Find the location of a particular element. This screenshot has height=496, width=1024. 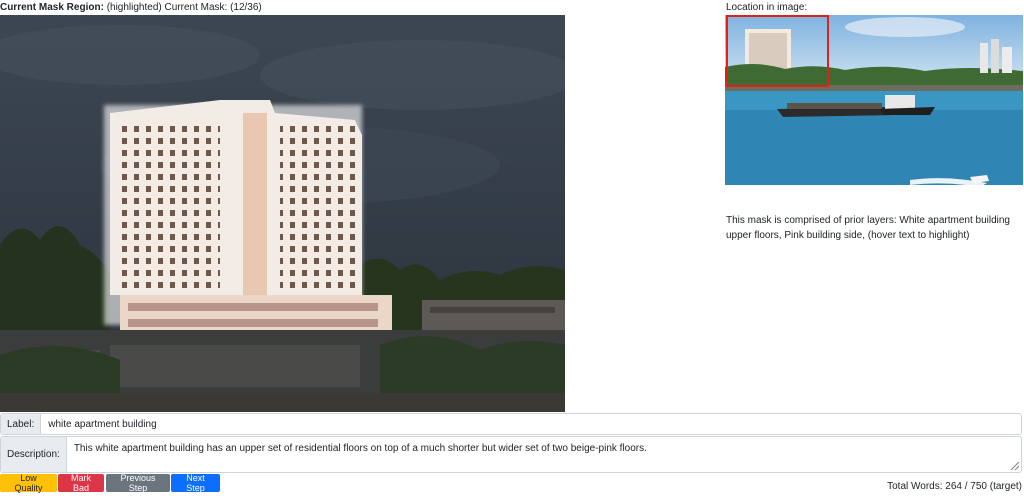

next-step-button: Next Step is located at coordinates (195, 483).